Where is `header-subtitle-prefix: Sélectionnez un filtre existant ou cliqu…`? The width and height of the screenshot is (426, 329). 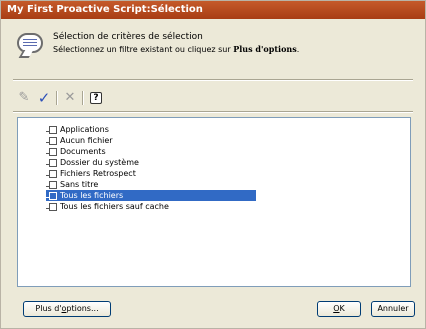 header-subtitle-prefix: Sélectionnez un filtre existant ou cliqu… is located at coordinates (143, 49).